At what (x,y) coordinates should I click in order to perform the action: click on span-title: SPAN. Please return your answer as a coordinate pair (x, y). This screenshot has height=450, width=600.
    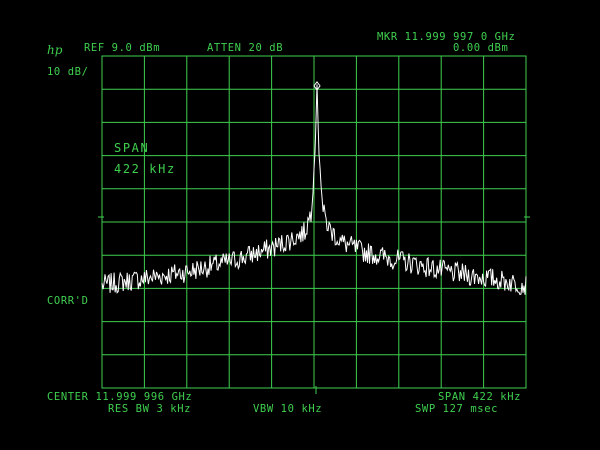
    Looking at the image, I should click on (132, 148).